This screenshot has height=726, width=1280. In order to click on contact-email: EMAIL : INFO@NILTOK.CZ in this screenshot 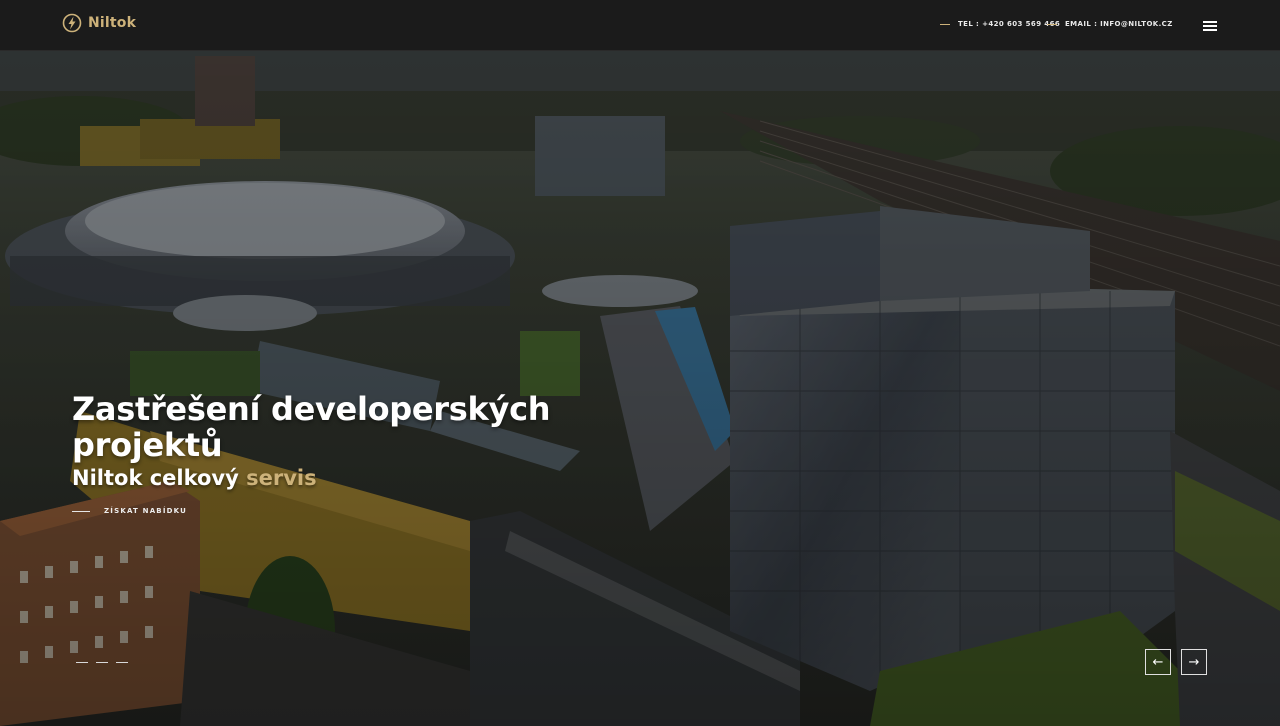, I will do `click(1110, 24)`.